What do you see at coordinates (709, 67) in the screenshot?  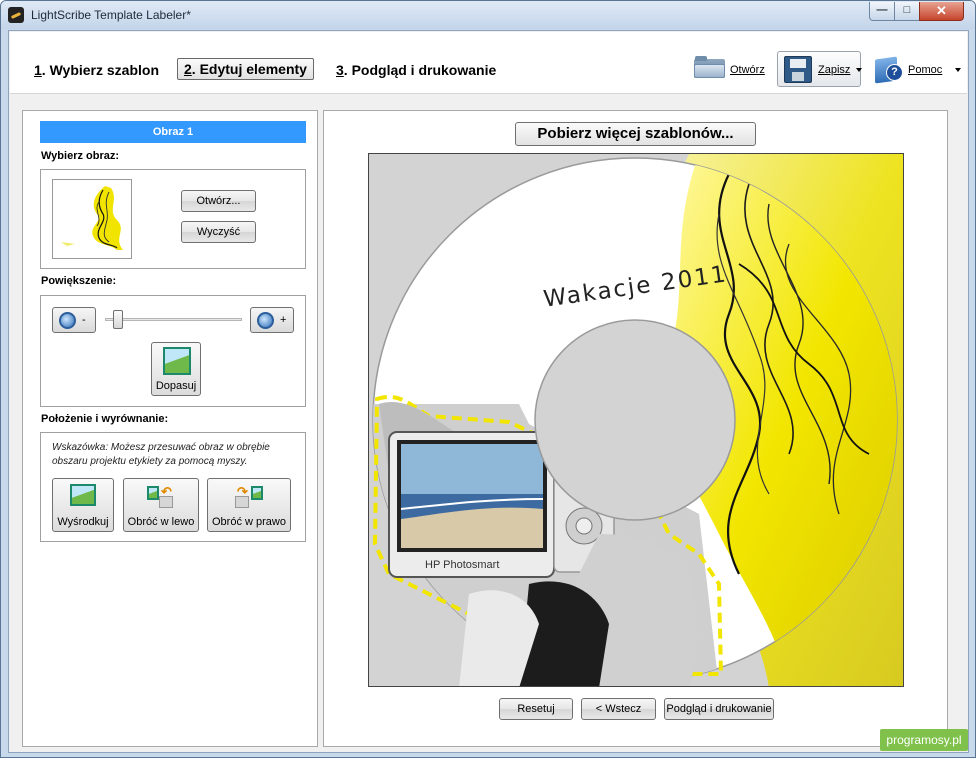 I see `folder-icon` at bounding box center [709, 67].